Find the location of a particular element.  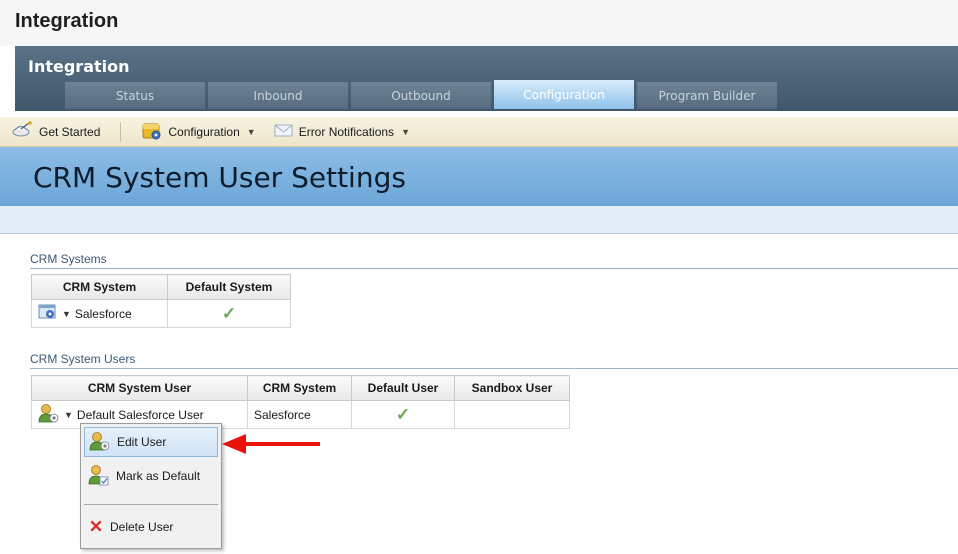

tab-program-builder: Program Builder is located at coordinates (707, 95).